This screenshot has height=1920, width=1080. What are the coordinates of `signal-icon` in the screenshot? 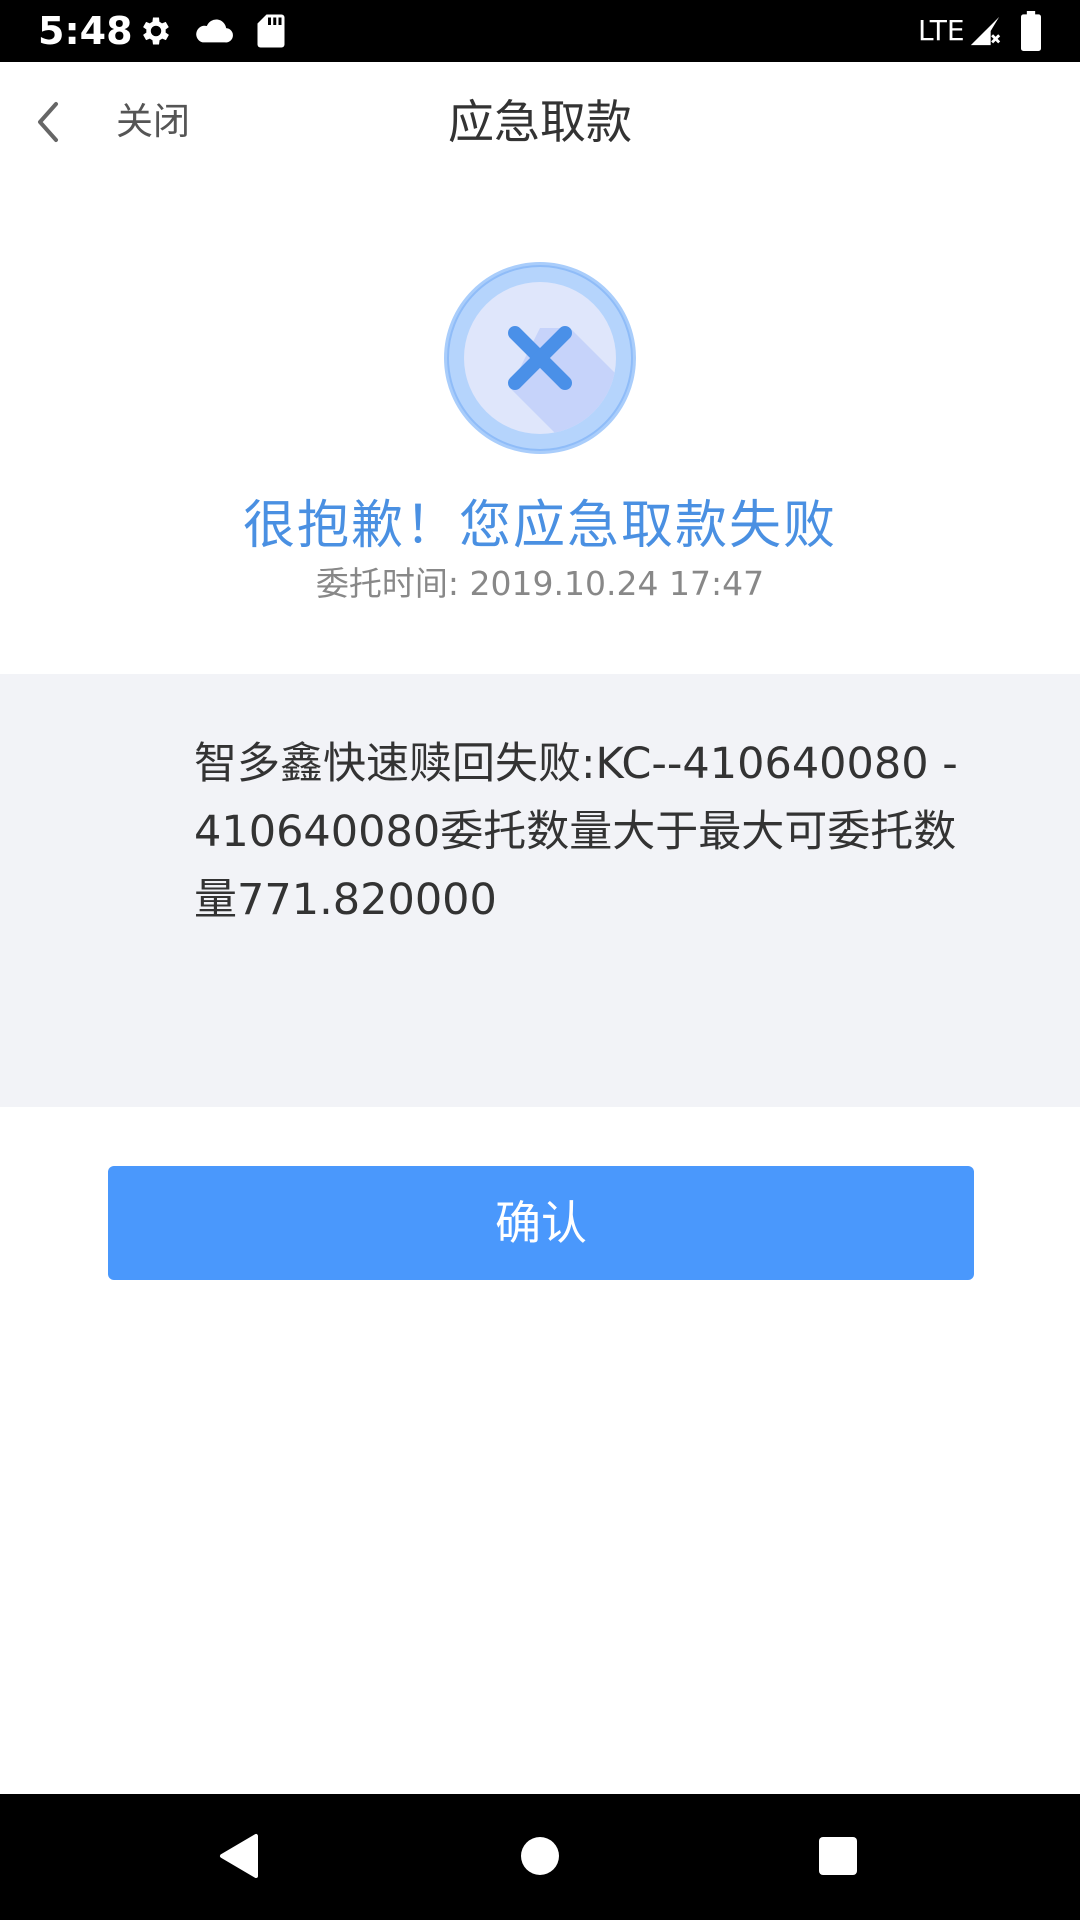 It's located at (985, 31).